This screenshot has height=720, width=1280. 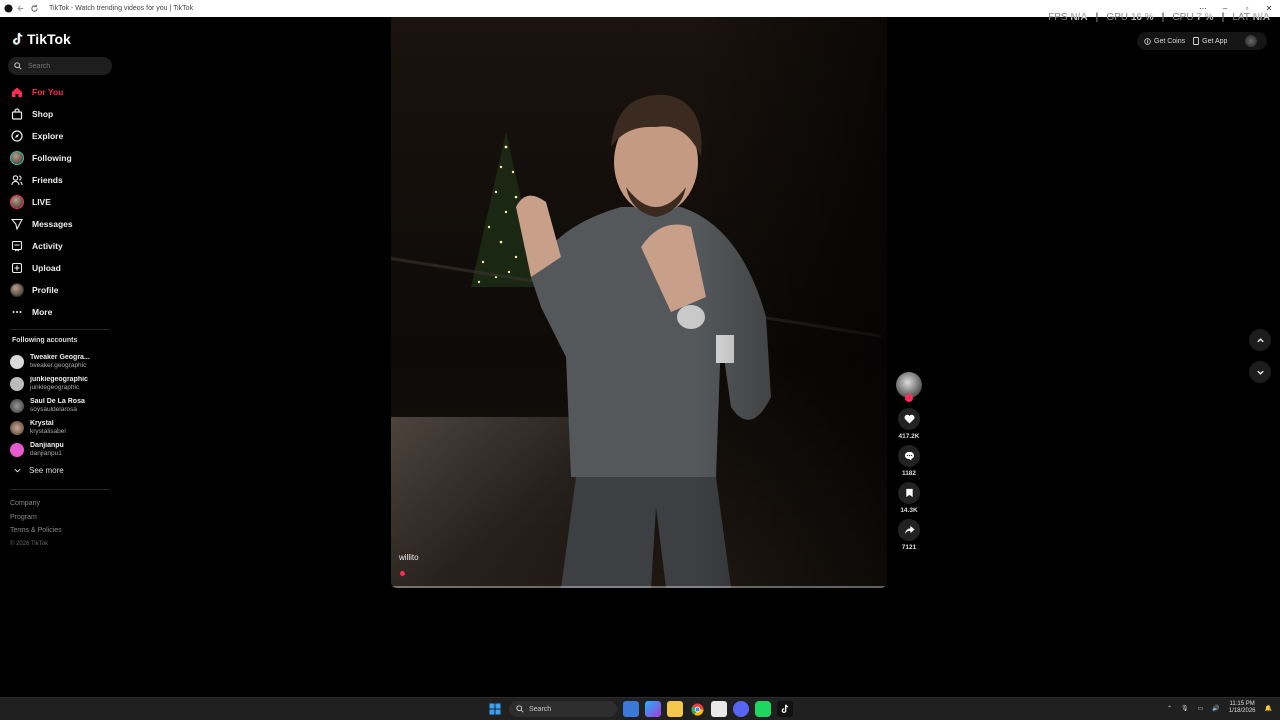 I want to click on get-coins-button: Get Coins, so click(x=1164, y=41).